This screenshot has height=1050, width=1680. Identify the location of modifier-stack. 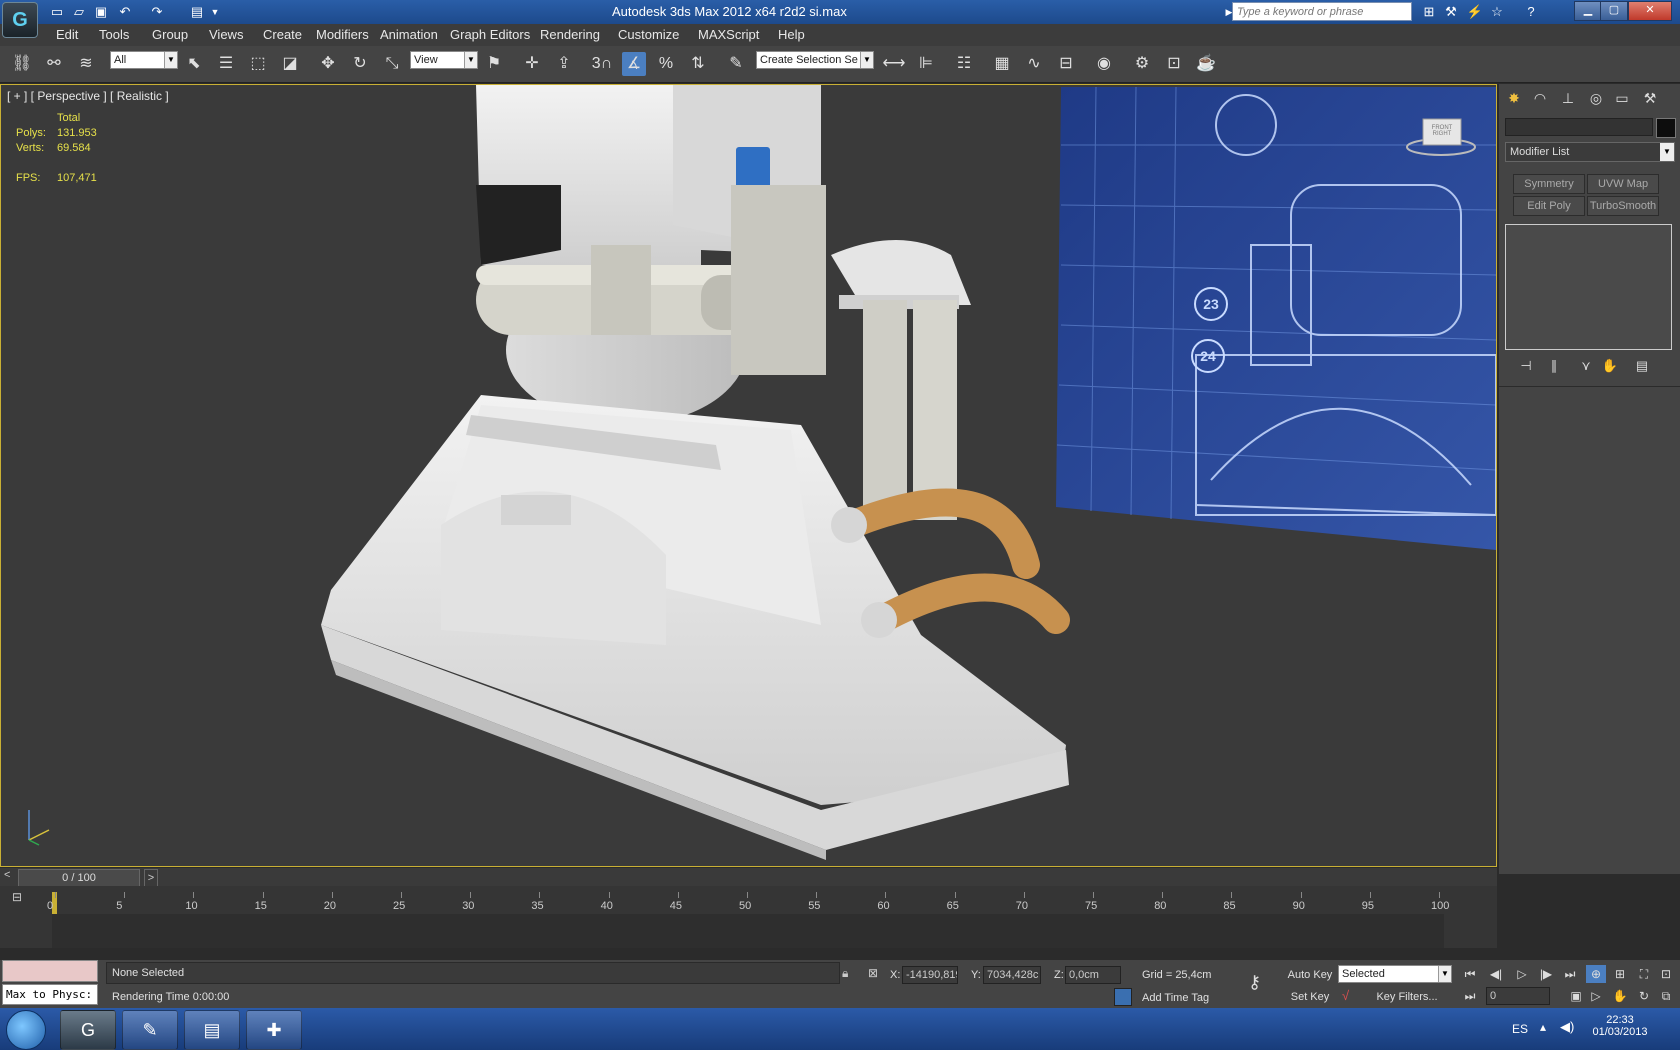
(1588, 287).